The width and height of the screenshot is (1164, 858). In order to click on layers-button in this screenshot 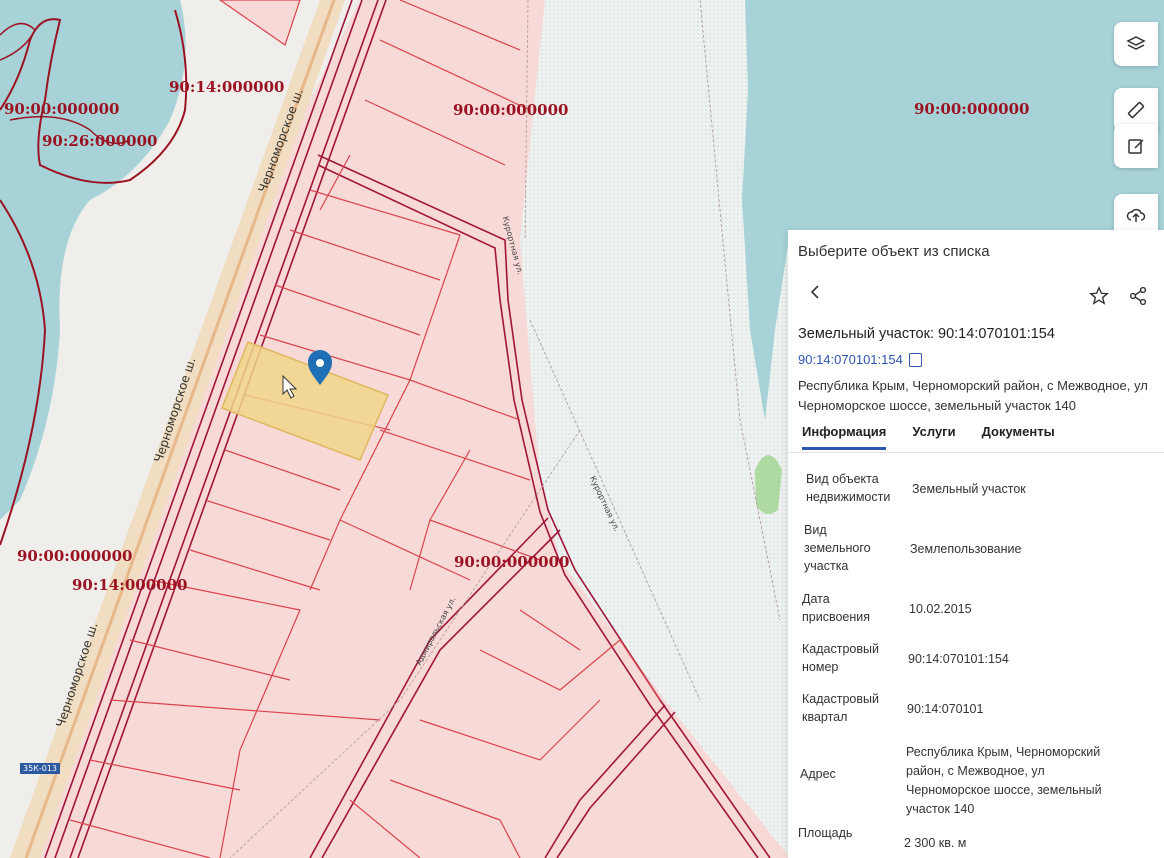, I will do `click(1136, 44)`.